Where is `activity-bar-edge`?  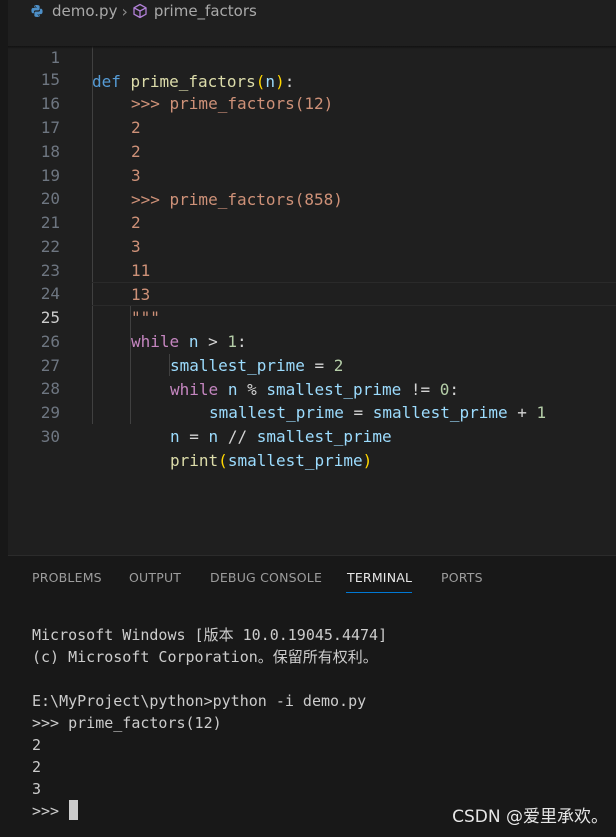
activity-bar-edge is located at coordinates (4, 418).